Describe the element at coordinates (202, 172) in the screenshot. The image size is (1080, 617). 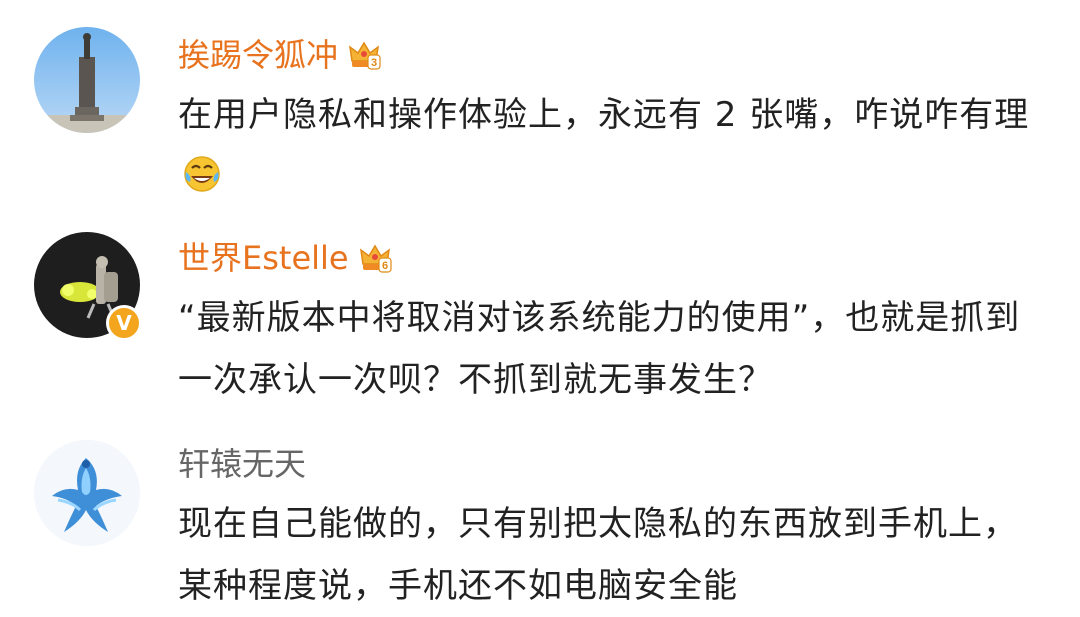
I see `laugh-cry-emoji-icon` at that location.